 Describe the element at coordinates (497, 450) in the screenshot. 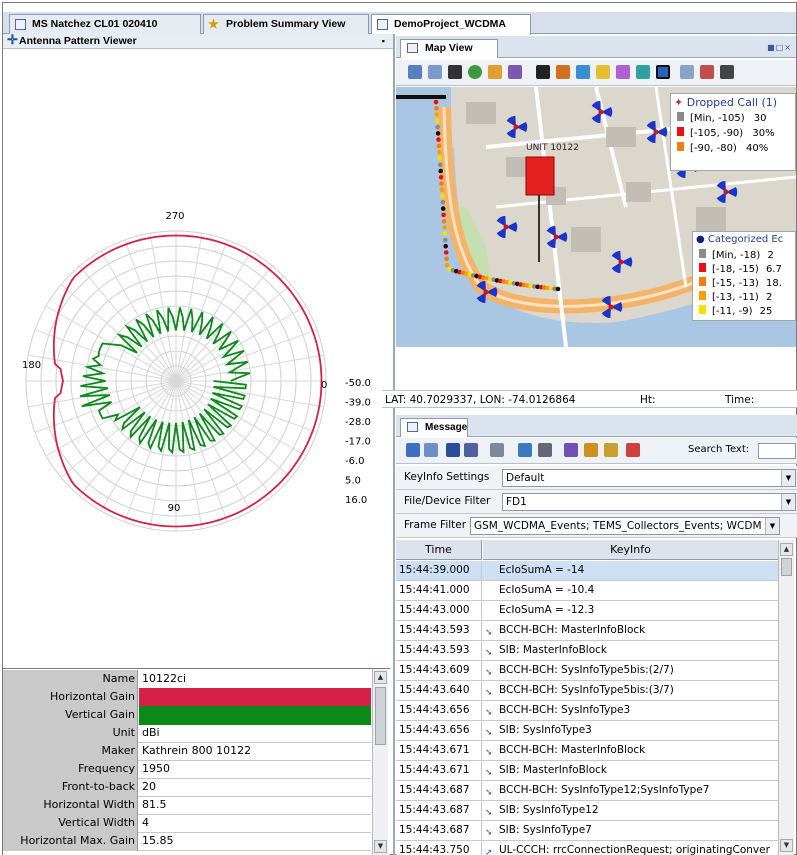

I see `find-icon` at that location.